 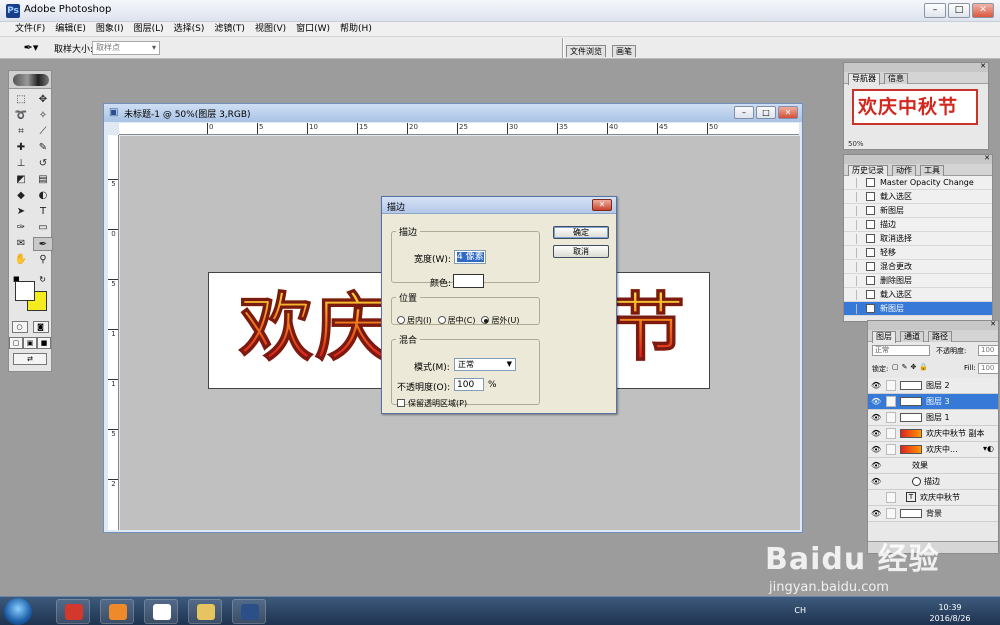 I want to click on history-item: 新图层, so click(x=918, y=211).